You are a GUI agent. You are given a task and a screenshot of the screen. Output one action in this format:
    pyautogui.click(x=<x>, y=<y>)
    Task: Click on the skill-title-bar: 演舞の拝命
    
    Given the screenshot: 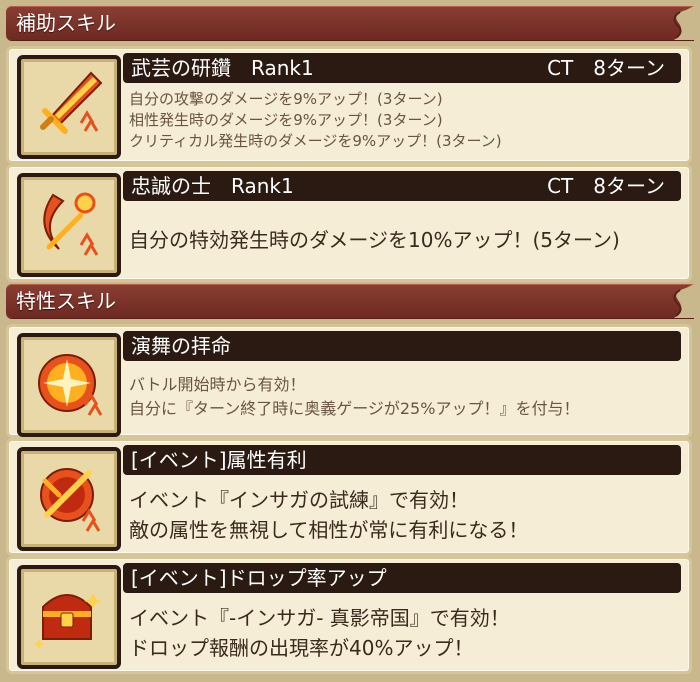 What is the action you would take?
    pyautogui.click(x=402, y=346)
    